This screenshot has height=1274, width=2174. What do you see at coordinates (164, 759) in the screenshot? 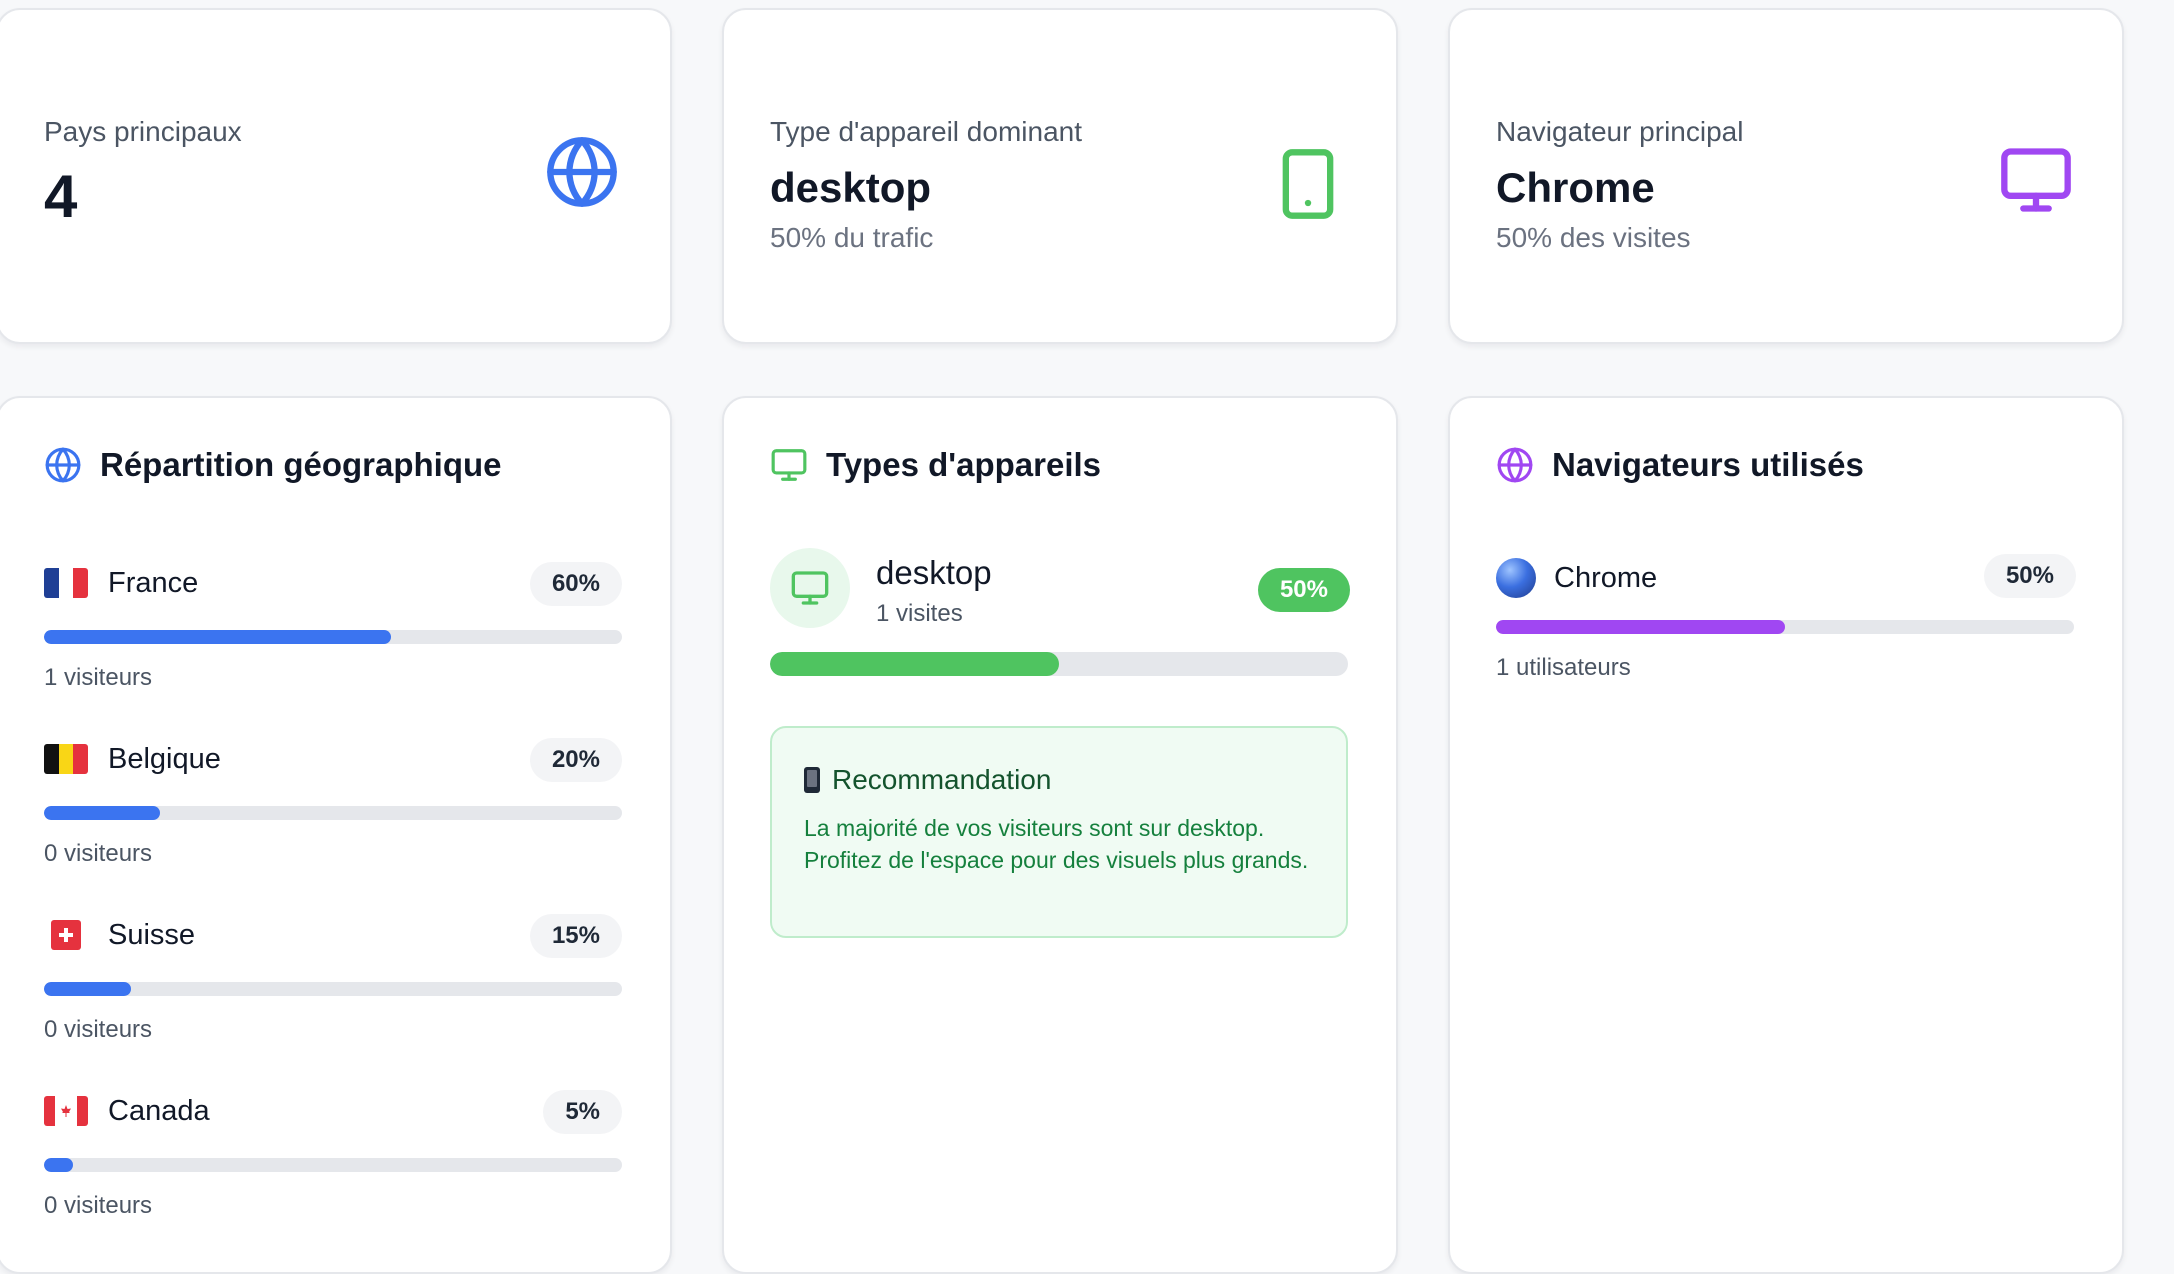
I see `country-name: Belgique` at bounding box center [164, 759].